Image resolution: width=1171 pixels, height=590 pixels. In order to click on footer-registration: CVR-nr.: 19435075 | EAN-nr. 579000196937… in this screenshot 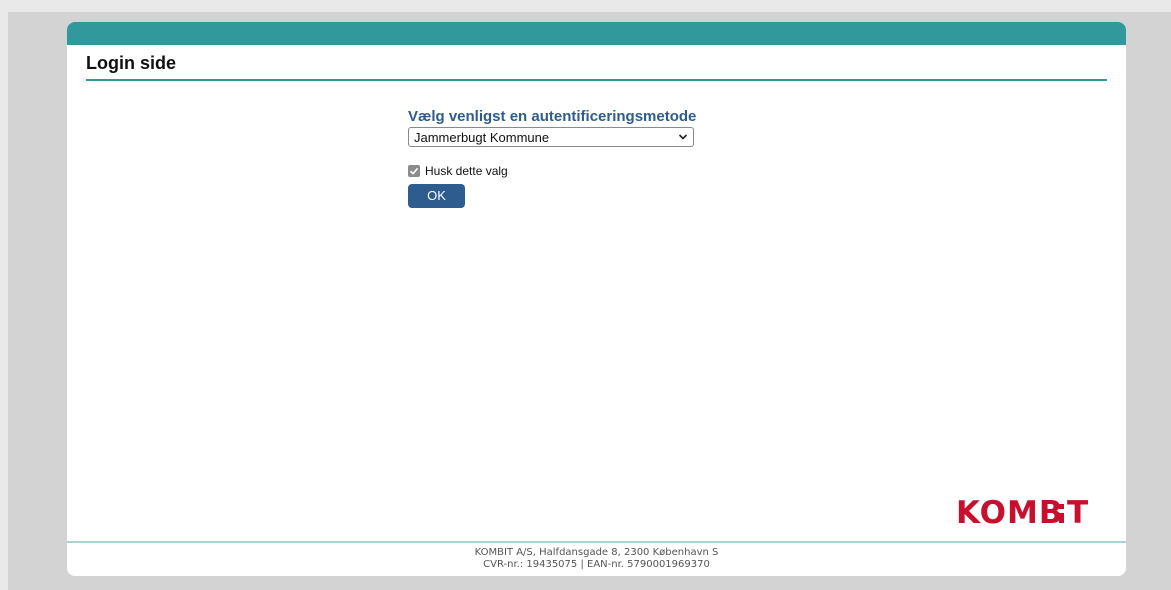, I will do `click(596, 564)`.